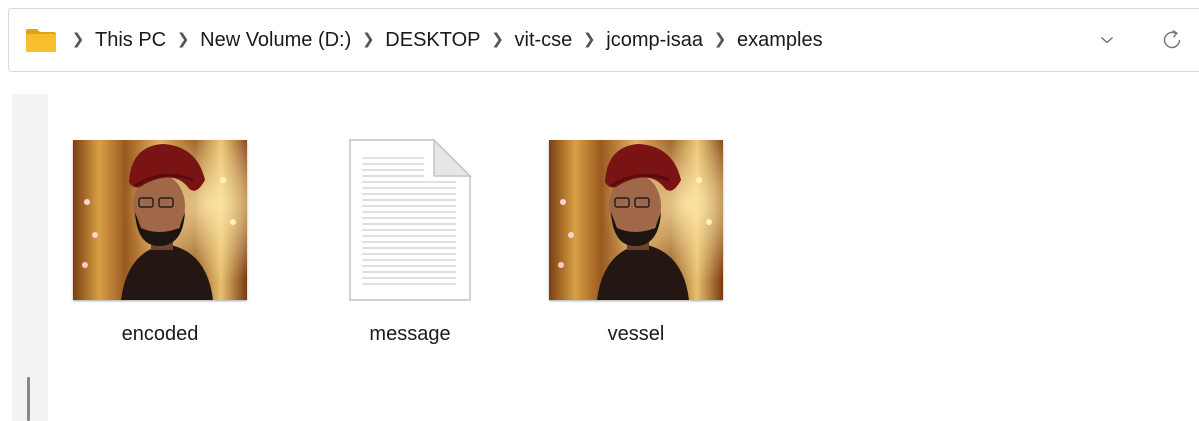 This screenshot has width=1199, height=421. What do you see at coordinates (432, 40) in the screenshot?
I see `breadcrumb-desktop: DESKTOP` at bounding box center [432, 40].